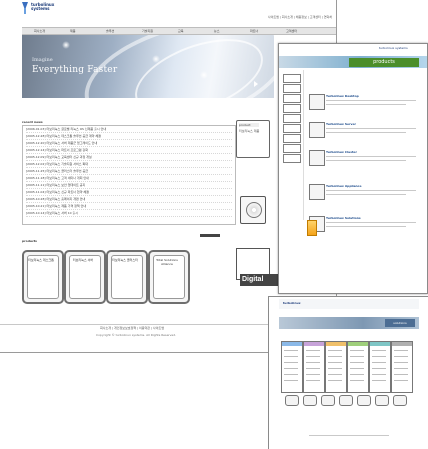  What do you see at coordinates (254, 31) in the screenshot?
I see `gnb-item: 파트너` at bounding box center [254, 31].